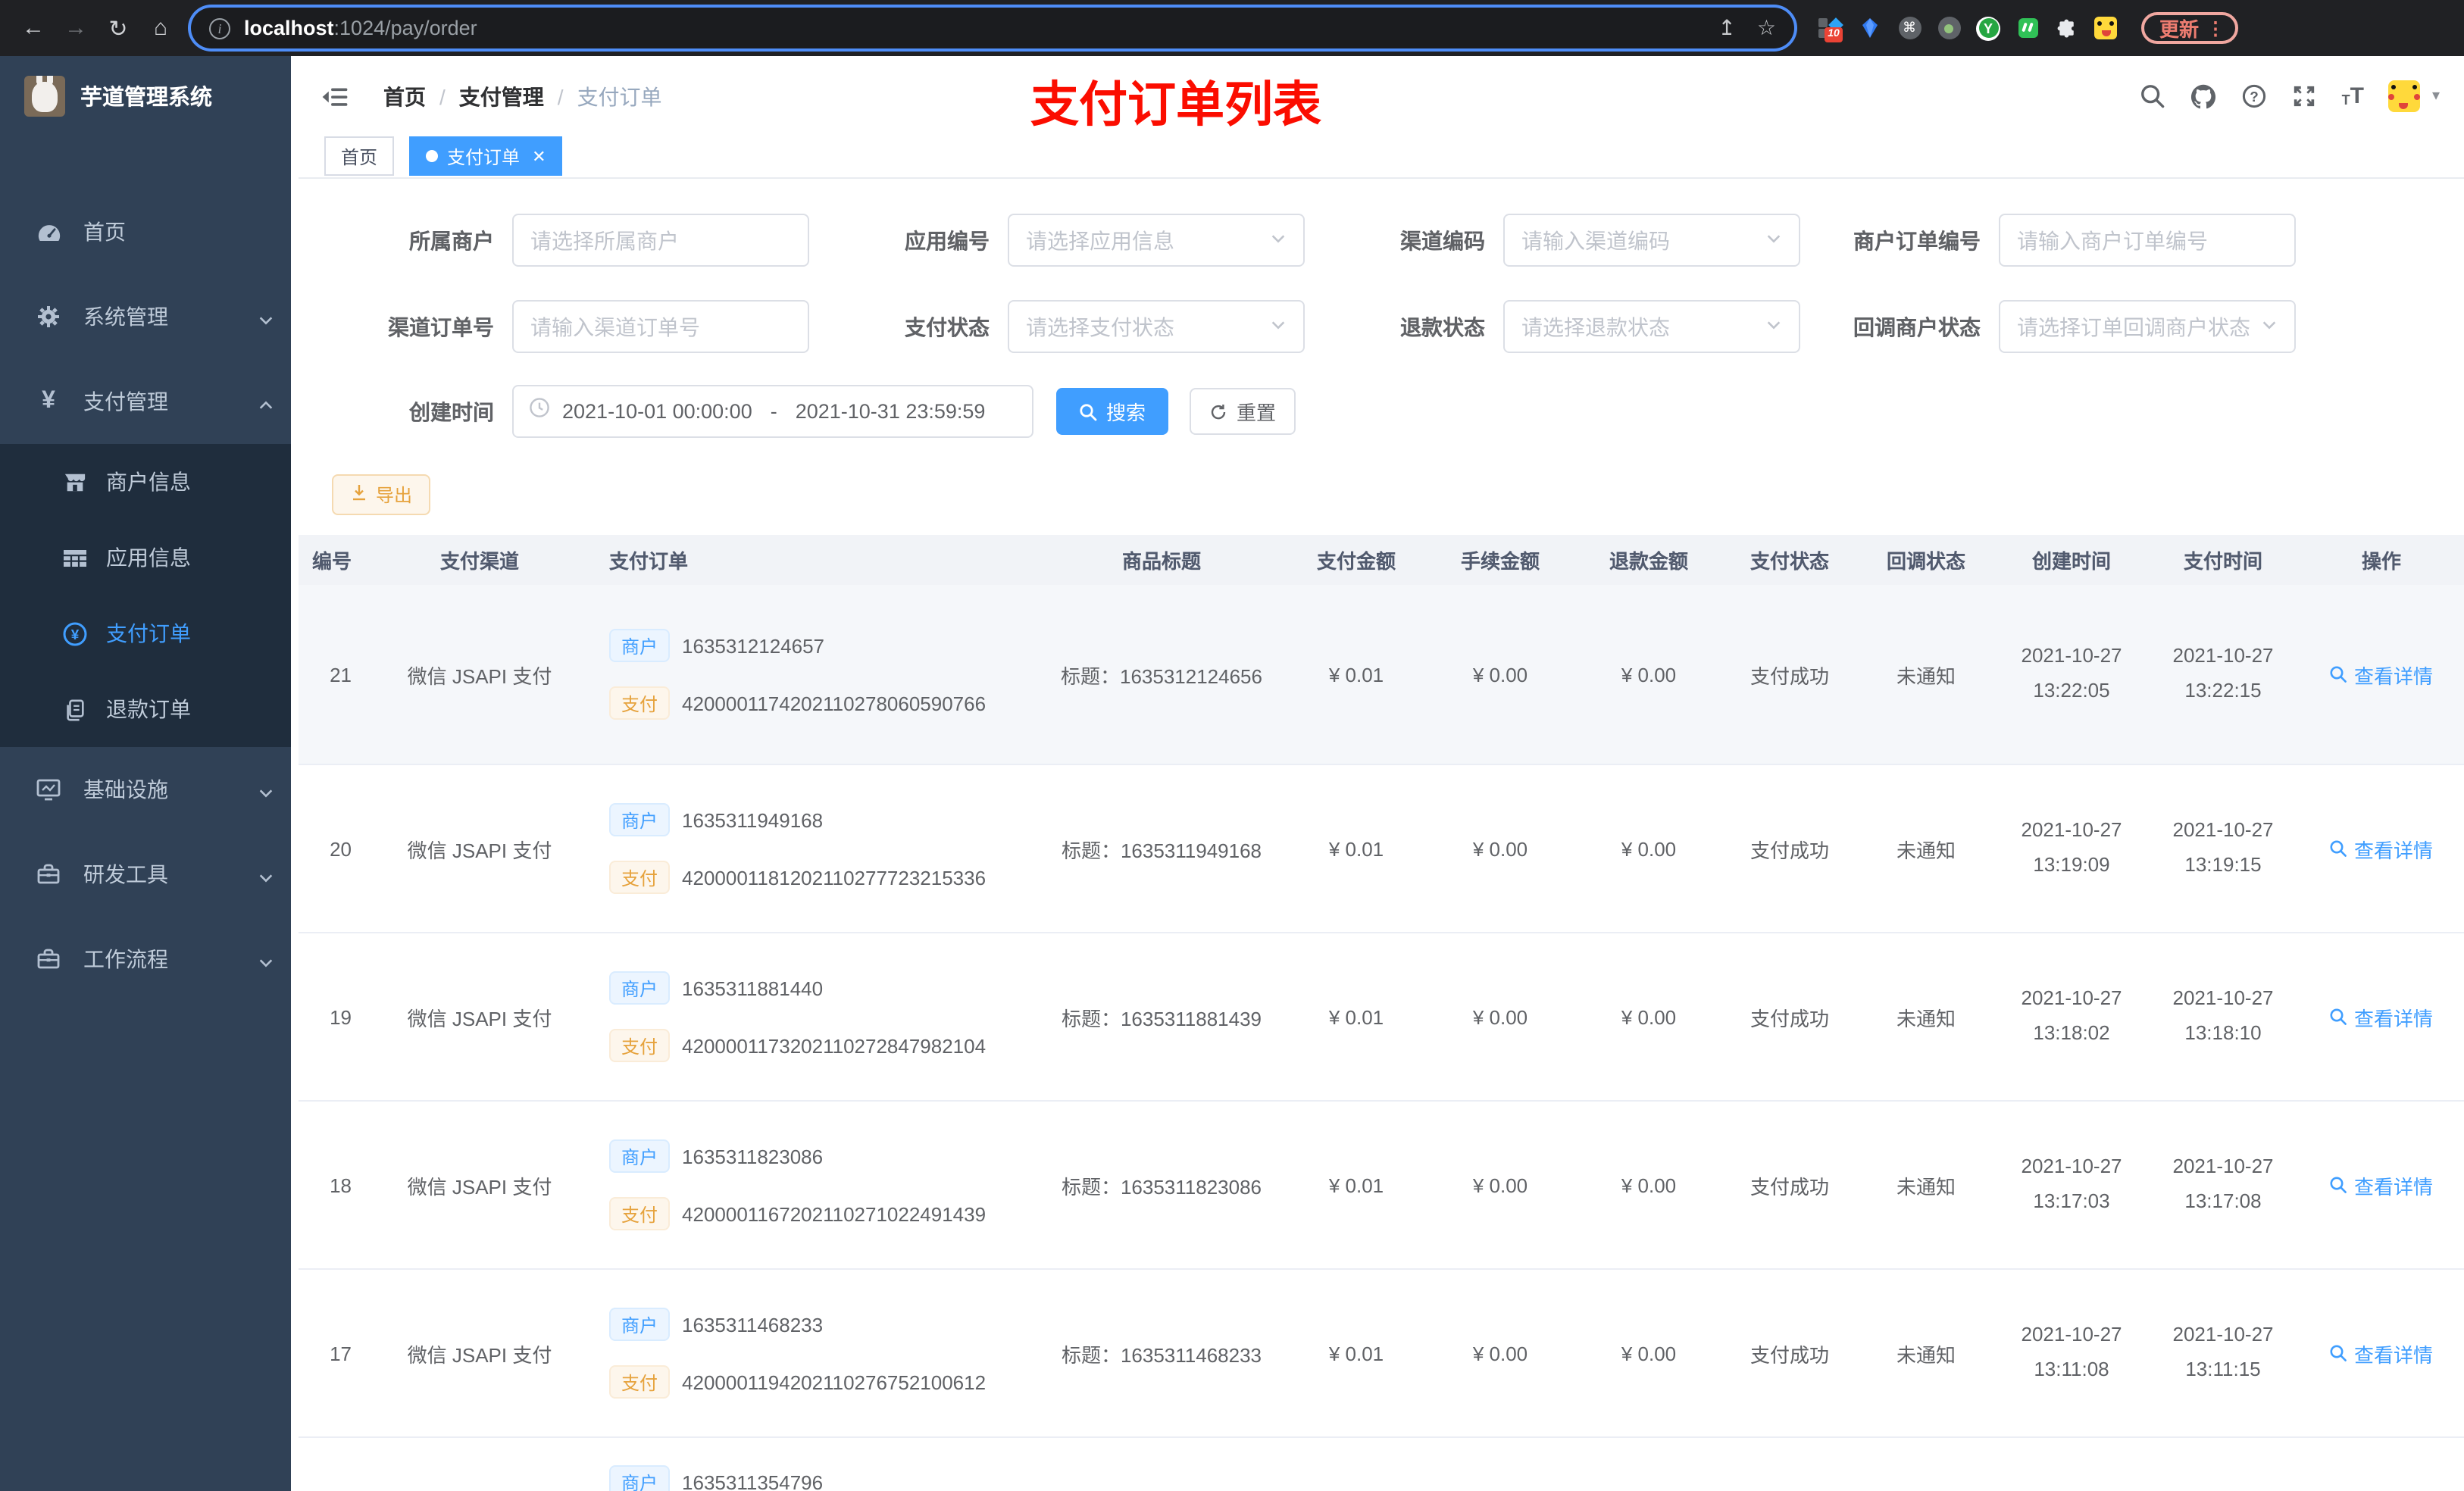  I want to click on sidebar-item-system: 系统管理, so click(149, 316).